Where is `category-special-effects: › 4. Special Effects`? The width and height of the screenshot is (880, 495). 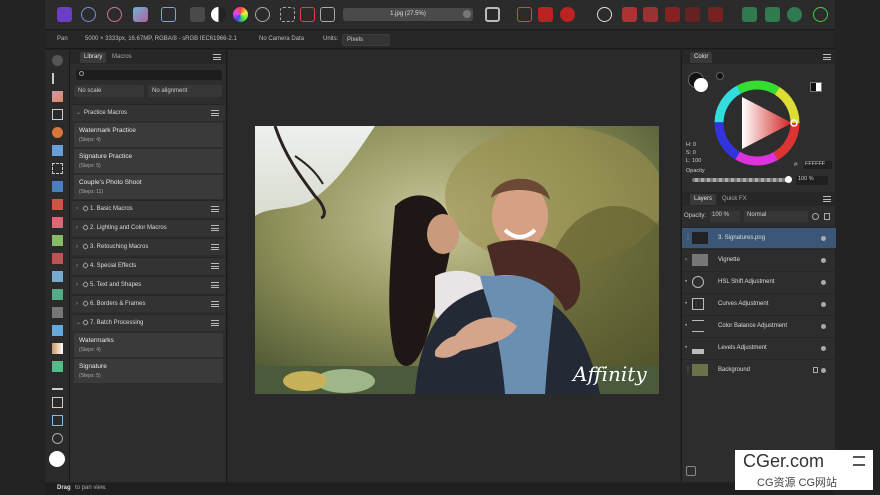
category-special-effects: › 4. Special Effects is located at coordinates (148, 265).